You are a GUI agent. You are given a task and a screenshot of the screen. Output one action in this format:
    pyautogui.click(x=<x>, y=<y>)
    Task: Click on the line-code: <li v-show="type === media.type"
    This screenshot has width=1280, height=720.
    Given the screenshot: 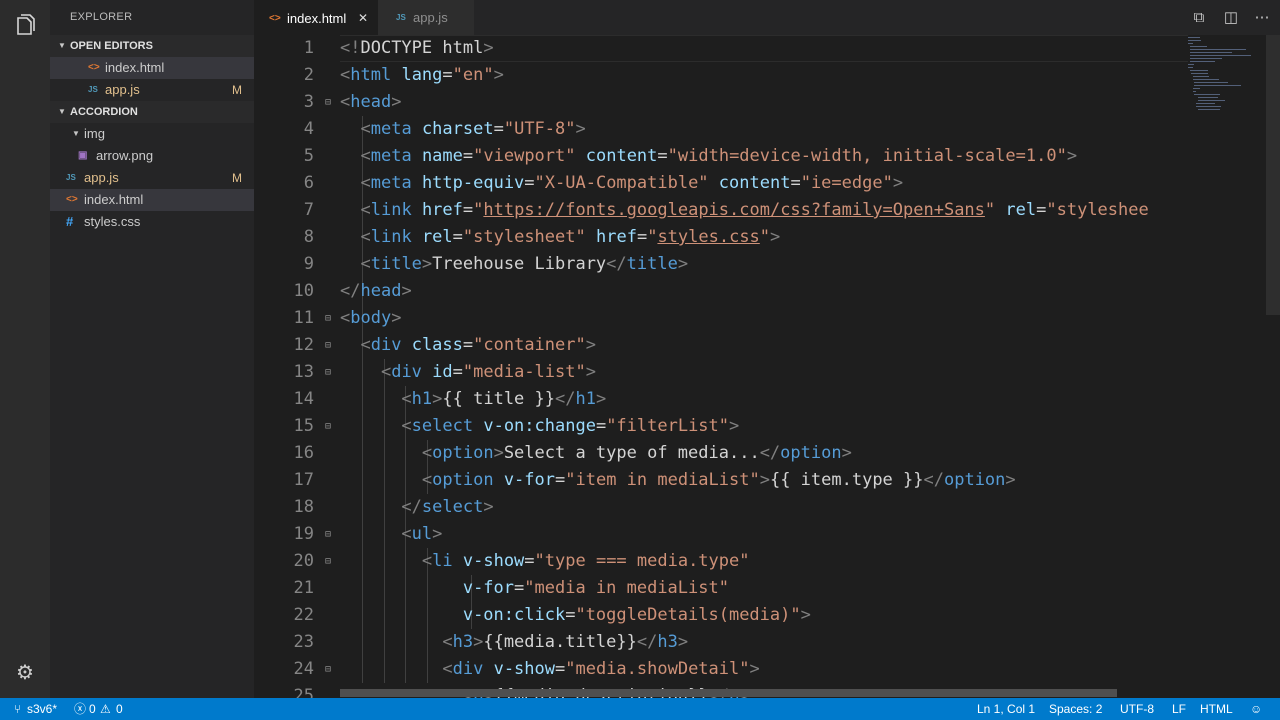 What is the action you would take?
    pyautogui.click(x=585, y=561)
    